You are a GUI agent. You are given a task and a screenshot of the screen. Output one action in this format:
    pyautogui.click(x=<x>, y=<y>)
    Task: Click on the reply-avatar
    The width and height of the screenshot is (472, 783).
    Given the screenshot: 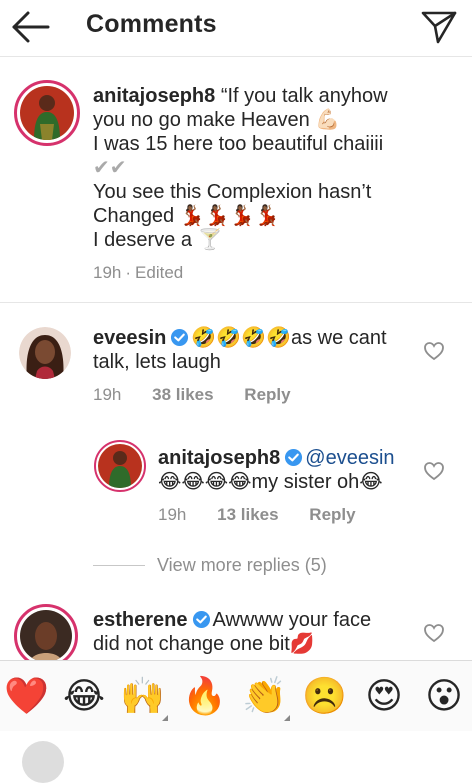 What is the action you would take?
    pyautogui.click(x=120, y=466)
    